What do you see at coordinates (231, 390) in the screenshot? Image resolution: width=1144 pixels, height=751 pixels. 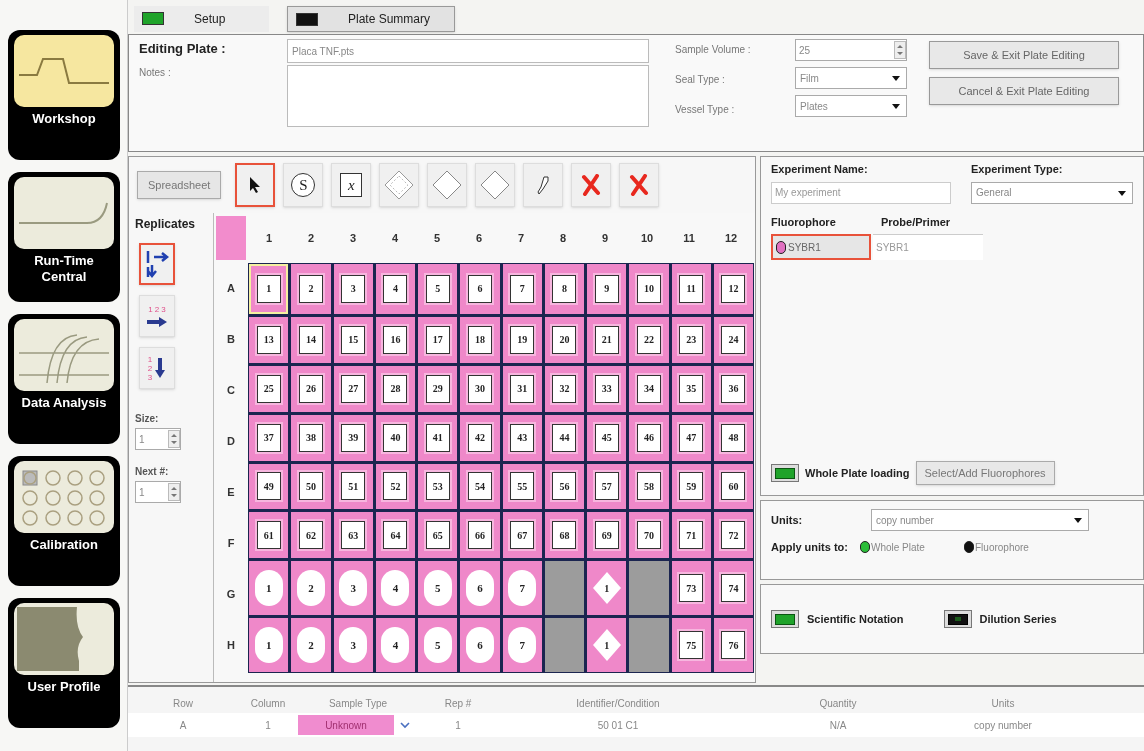 I see `row-header: C` at bounding box center [231, 390].